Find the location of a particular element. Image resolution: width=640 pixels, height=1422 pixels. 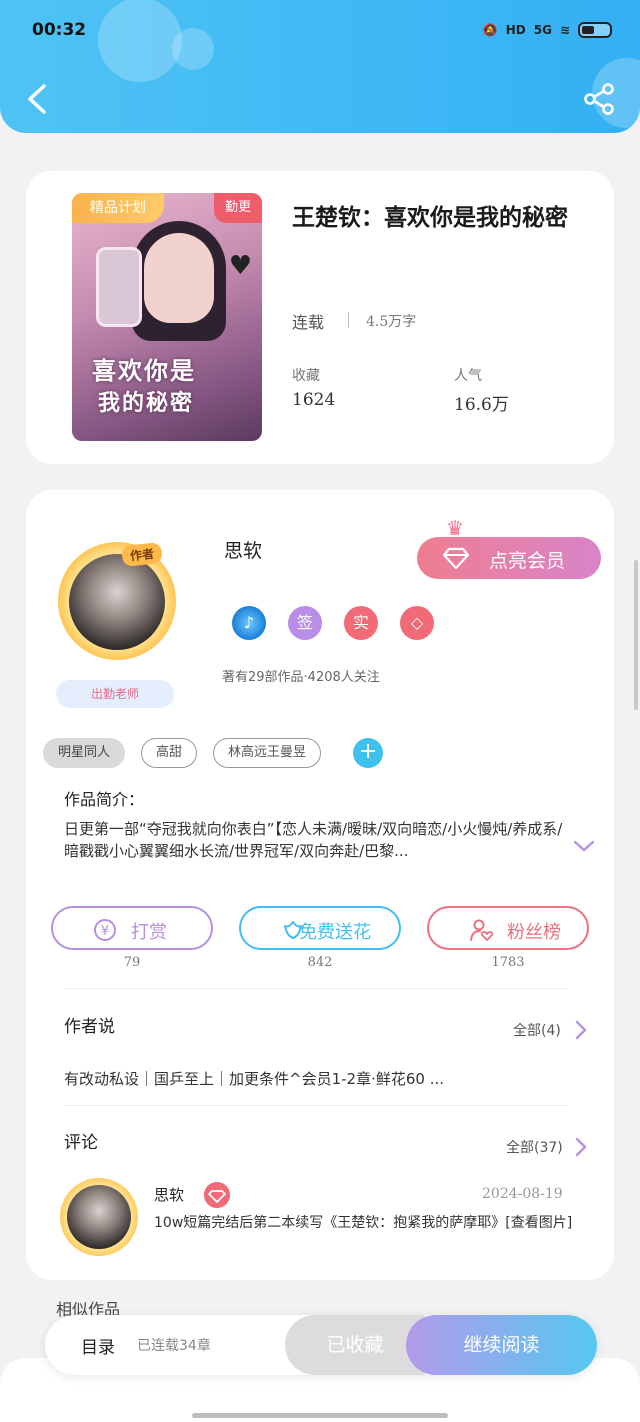

scrollbar is located at coordinates (636, 635).